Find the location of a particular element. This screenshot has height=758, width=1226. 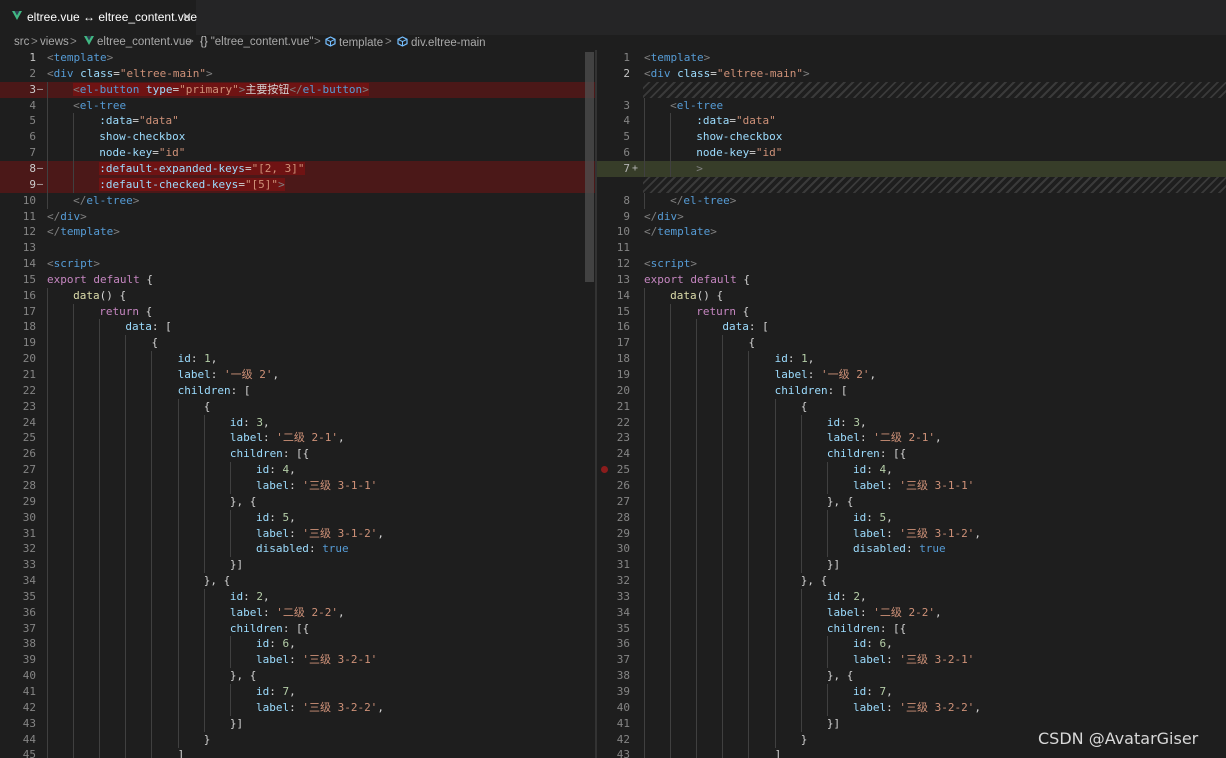

code-line: 13 is located at coordinates (297, 248).